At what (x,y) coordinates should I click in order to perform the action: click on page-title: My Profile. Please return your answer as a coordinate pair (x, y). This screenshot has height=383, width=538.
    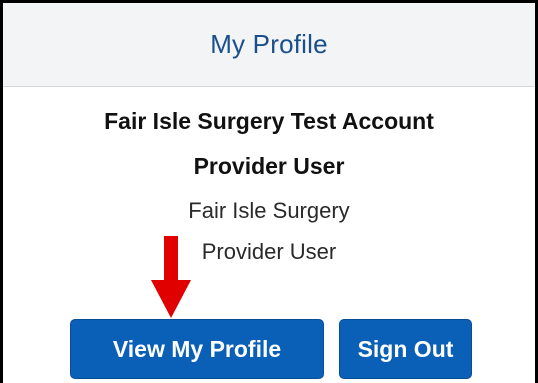
    Looking at the image, I should click on (269, 44).